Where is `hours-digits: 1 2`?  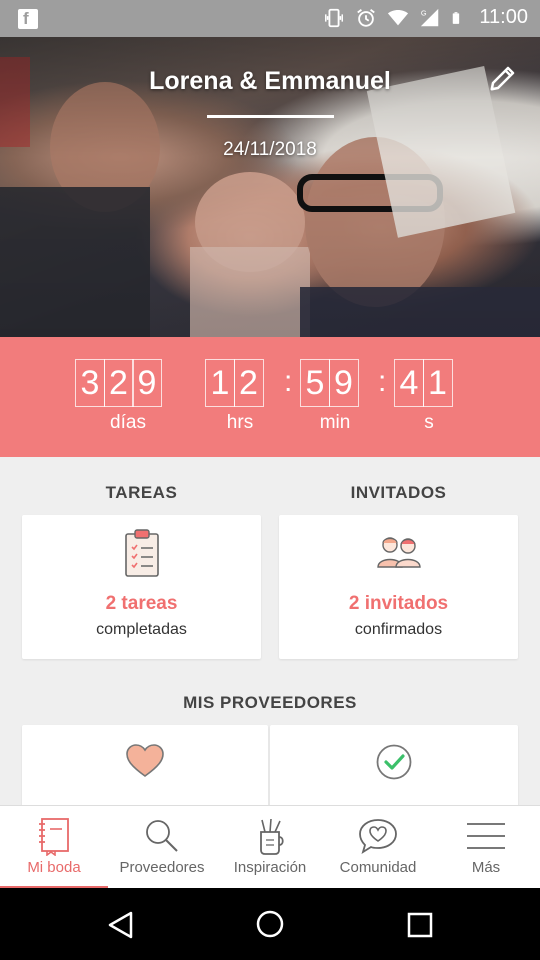
hours-digits: 1 2 is located at coordinates (234, 383).